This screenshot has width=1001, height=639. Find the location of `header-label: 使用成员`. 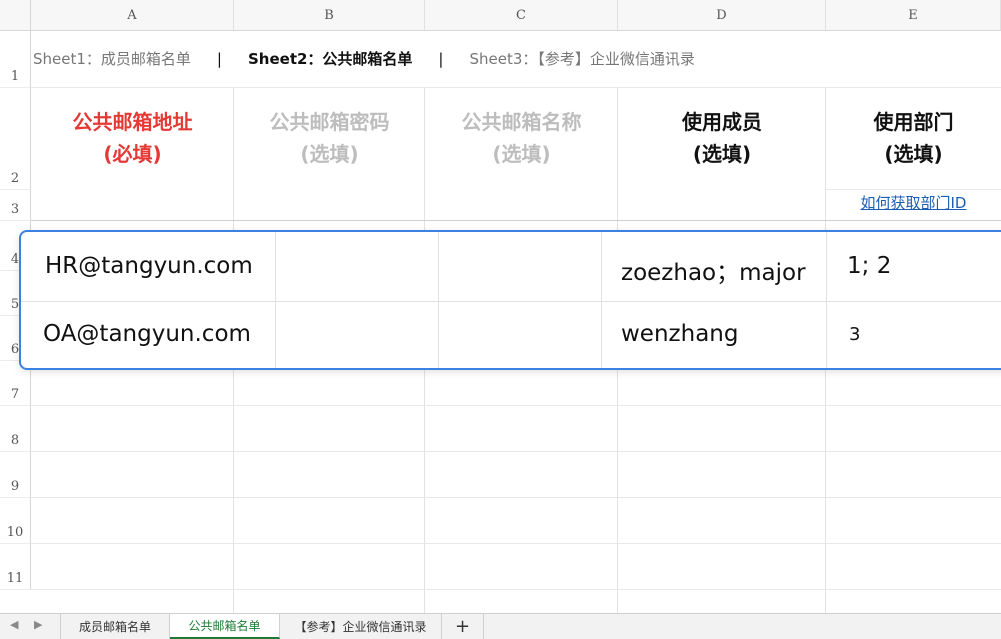

header-label: 使用成员 is located at coordinates (722, 122).